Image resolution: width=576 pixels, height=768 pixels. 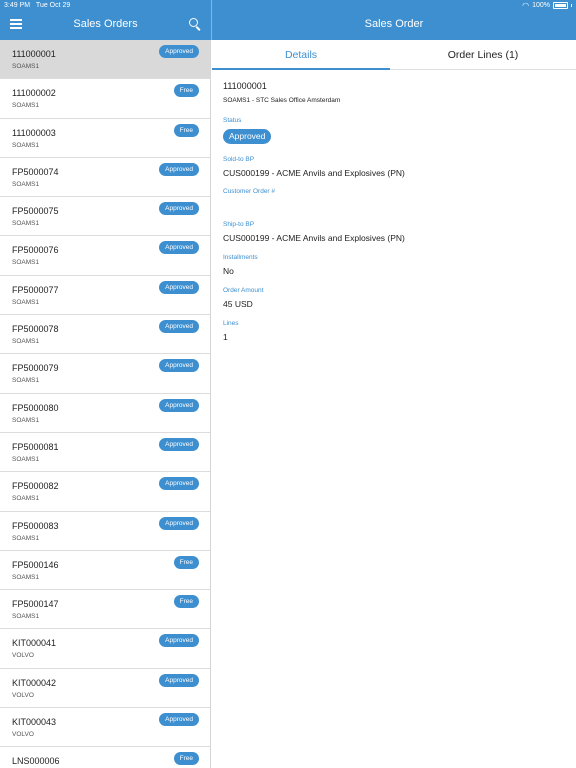 I want to click on ship-to-label: Ship-to BP, so click(x=239, y=224).